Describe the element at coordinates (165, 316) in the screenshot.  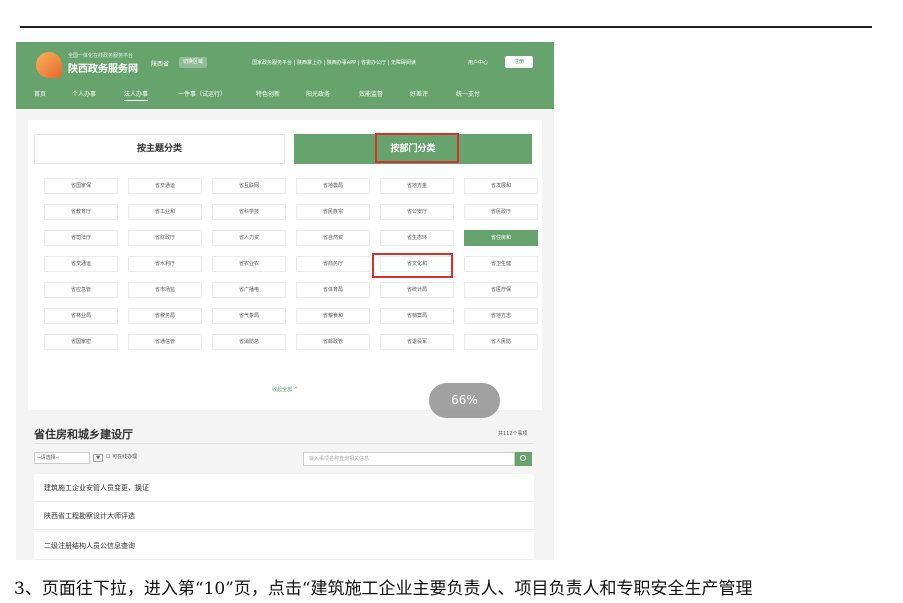
I see `department-item: 省税务局` at that location.